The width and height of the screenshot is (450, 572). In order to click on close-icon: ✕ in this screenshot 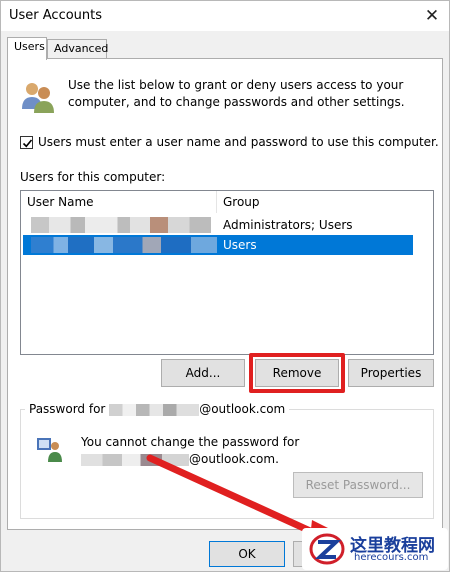, I will do `click(432, 16)`.